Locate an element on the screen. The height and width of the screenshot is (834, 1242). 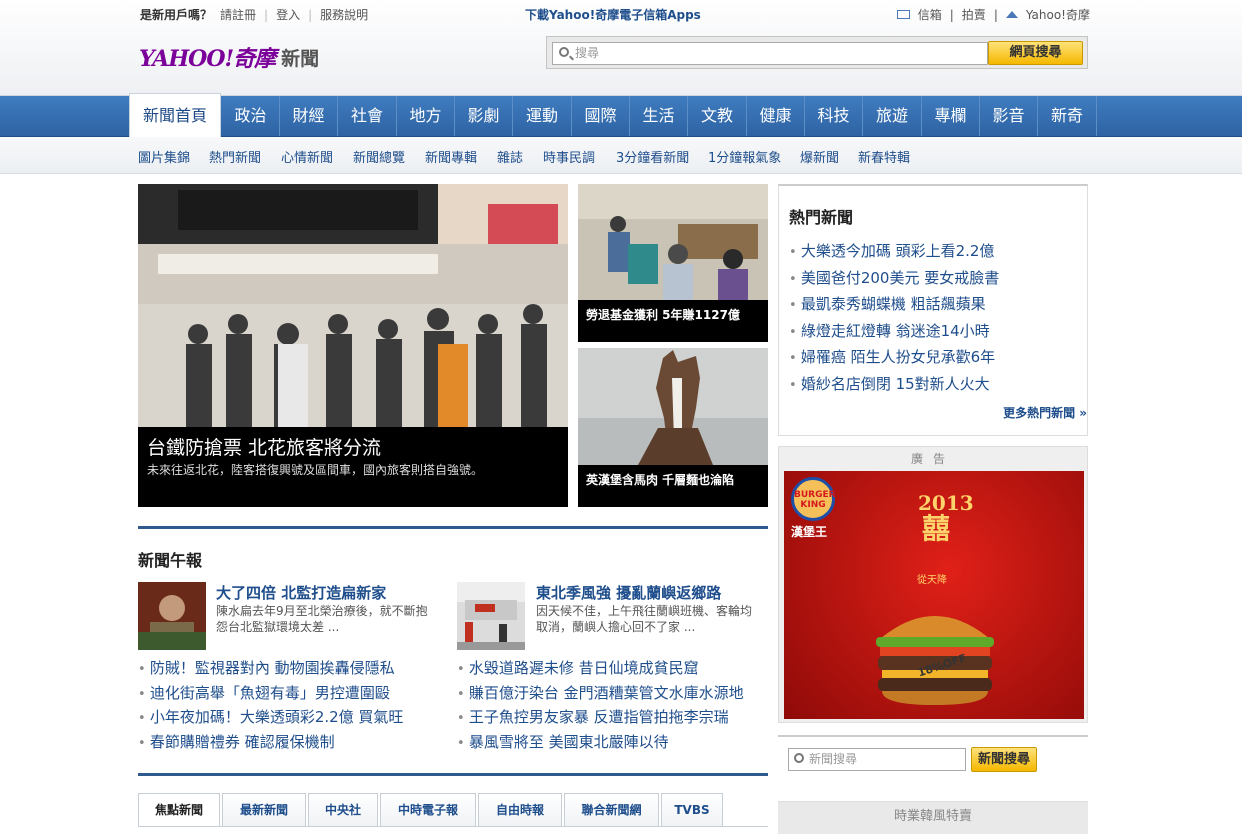
subnav-mood-news: 心情新聞 is located at coordinates (307, 156).